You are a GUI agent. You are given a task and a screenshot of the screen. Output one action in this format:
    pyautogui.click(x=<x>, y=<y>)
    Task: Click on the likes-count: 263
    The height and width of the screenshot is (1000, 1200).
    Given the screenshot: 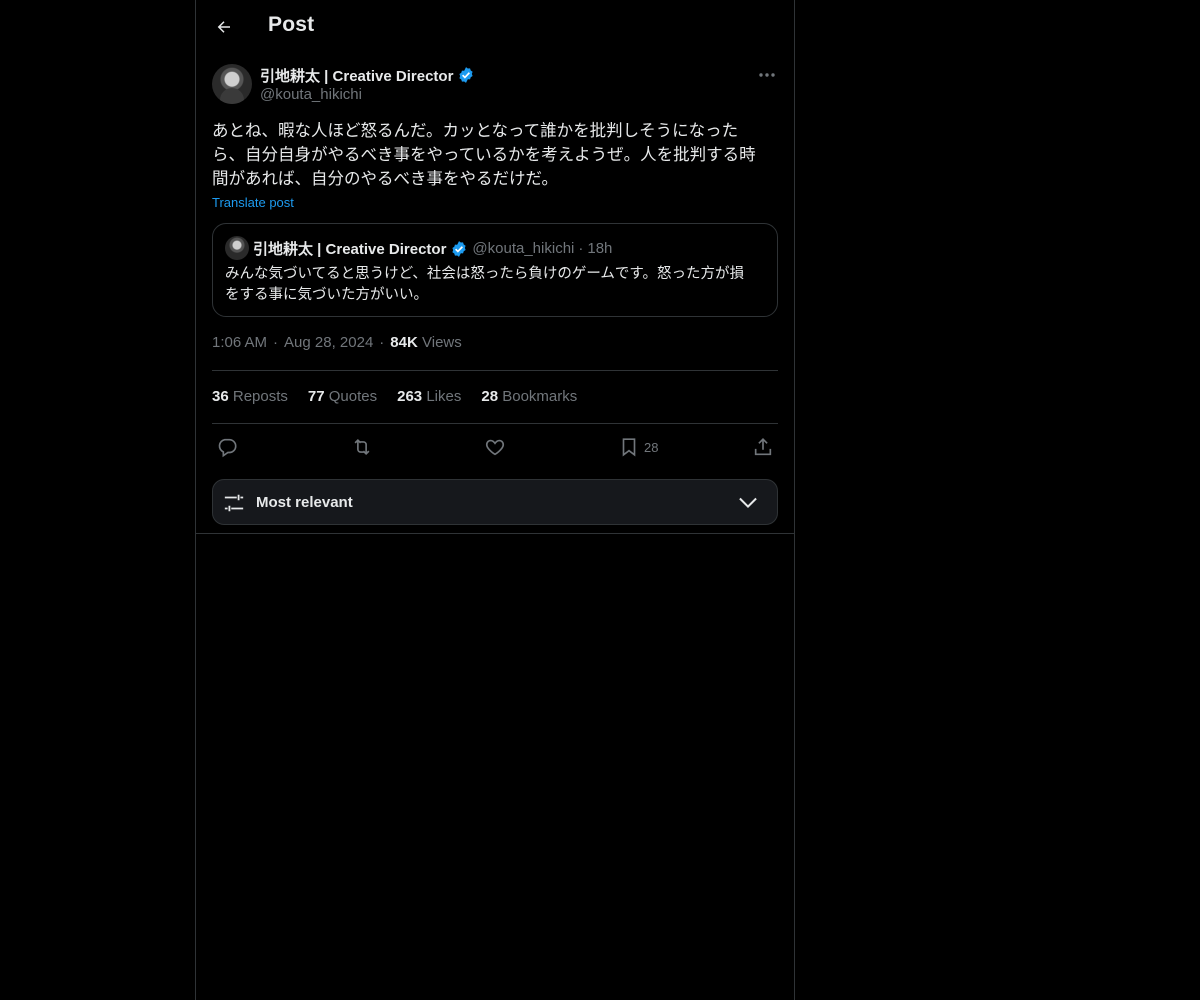 What is the action you would take?
    pyautogui.click(x=410, y=396)
    